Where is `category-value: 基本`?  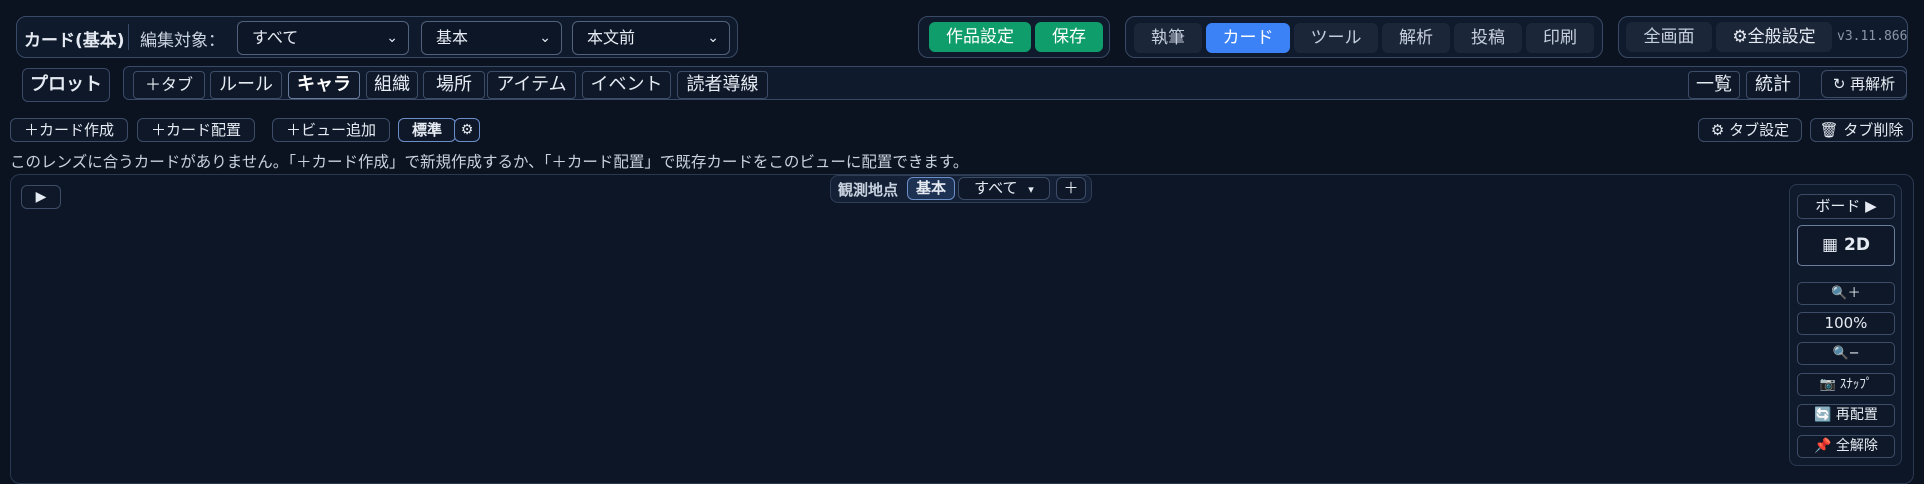 category-value: 基本 is located at coordinates (452, 37).